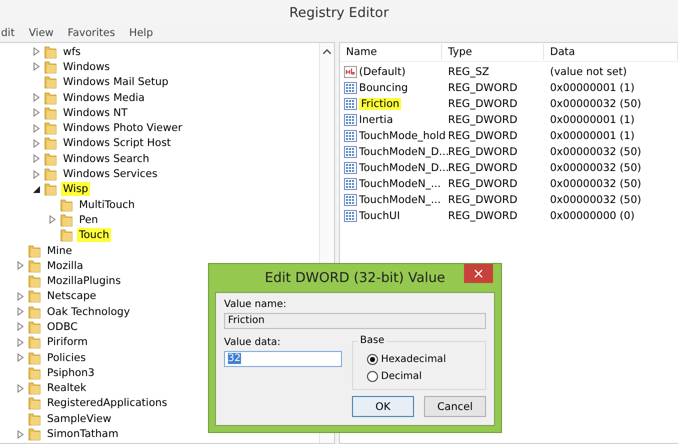  Describe the element at coordinates (478, 273) in the screenshot. I see `close-button: ×` at that location.